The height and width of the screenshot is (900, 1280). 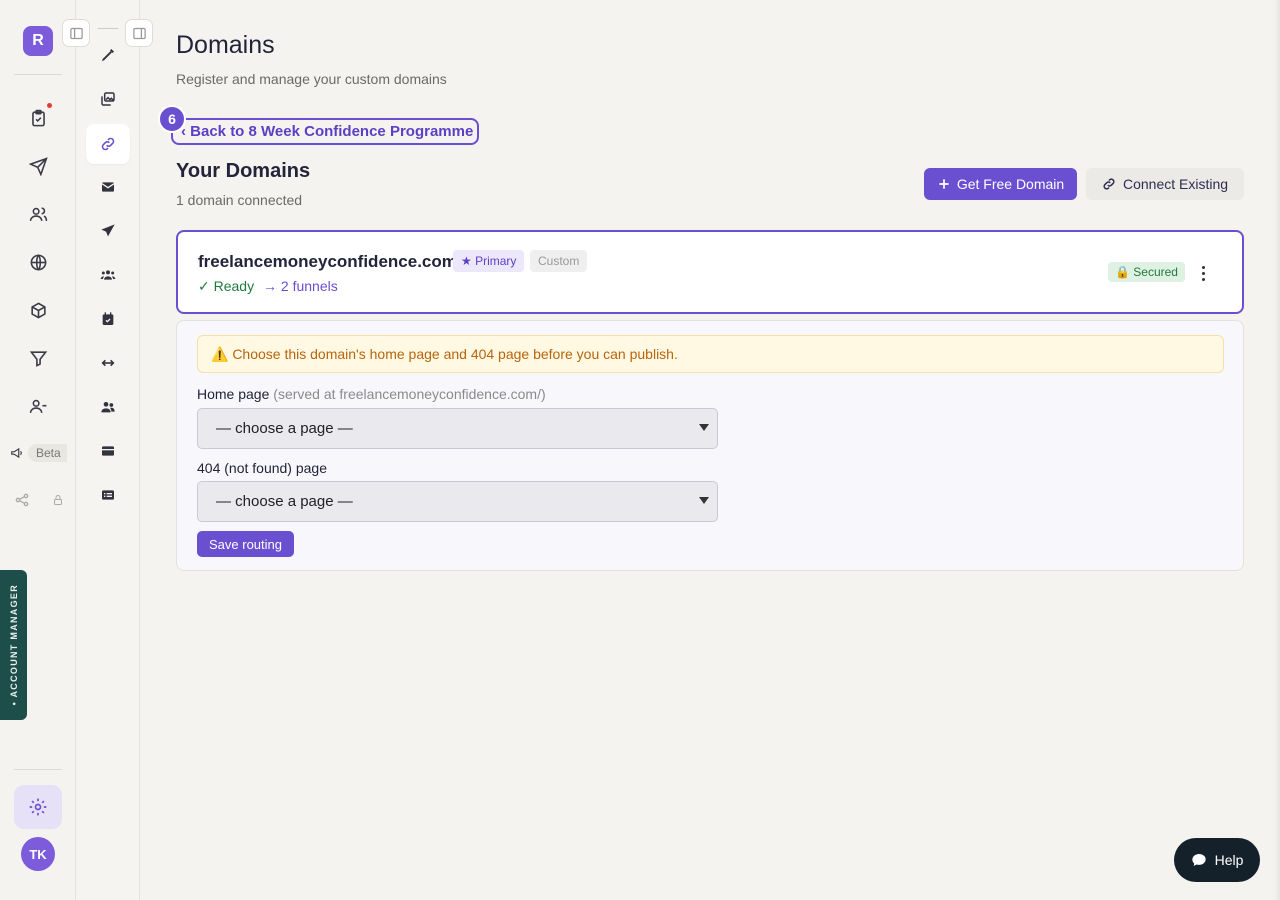 What do you see at coordinates (108, 407) in the screenshot?
I see `user-group-icon` at bounding box center [108, 407].